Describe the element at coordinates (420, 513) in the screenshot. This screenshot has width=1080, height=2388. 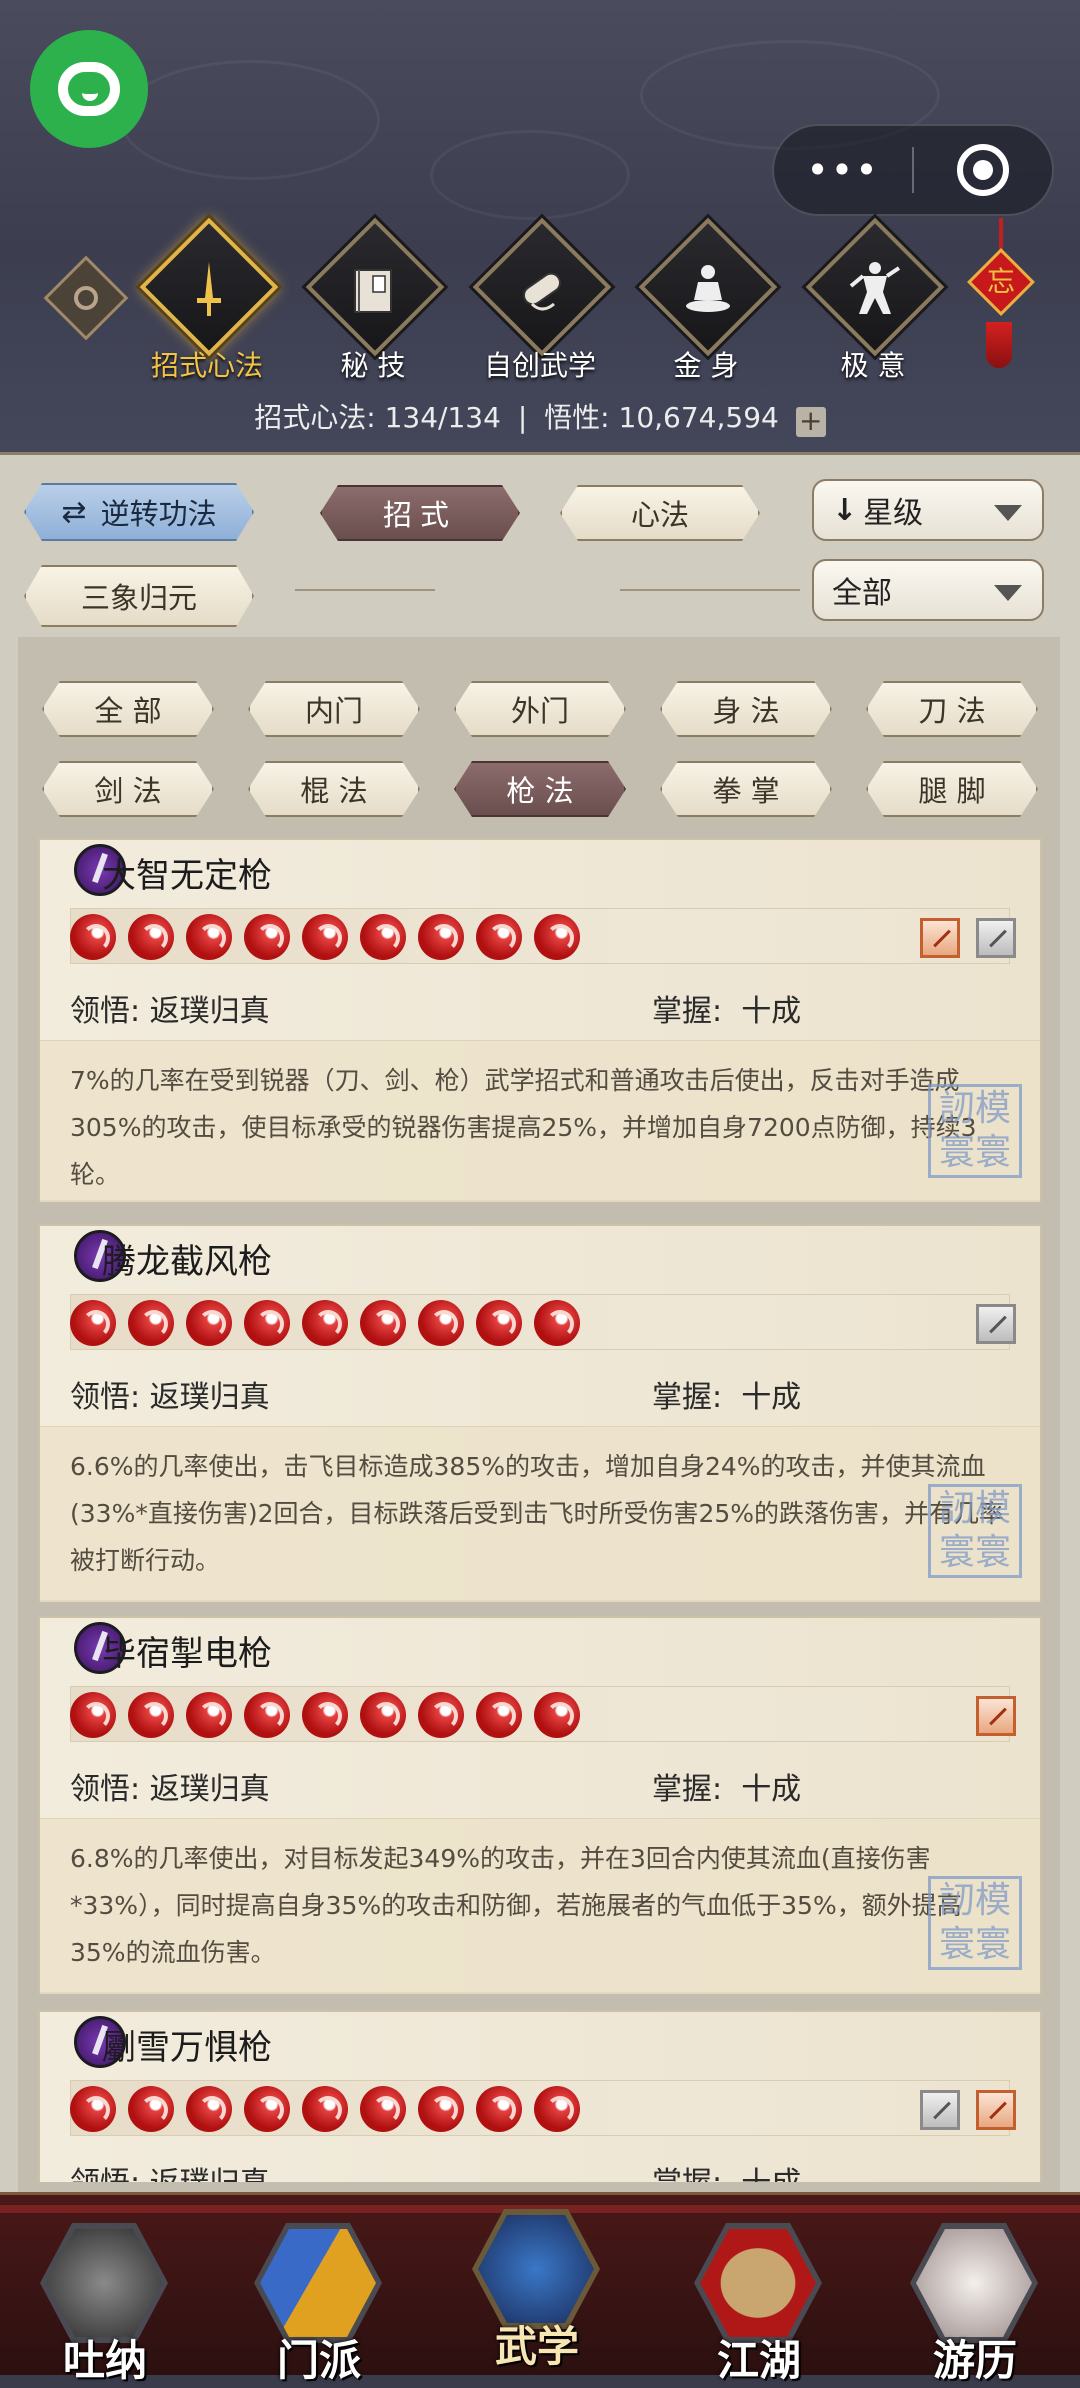
I see `tab-zhaoshi: 招式` at that location.